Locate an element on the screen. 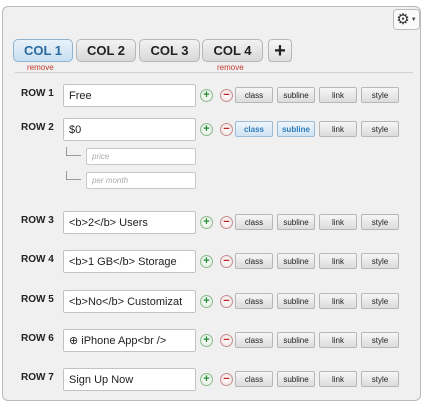  row-7-text-input: Sign Up Now is located at coordinates (129, 379).